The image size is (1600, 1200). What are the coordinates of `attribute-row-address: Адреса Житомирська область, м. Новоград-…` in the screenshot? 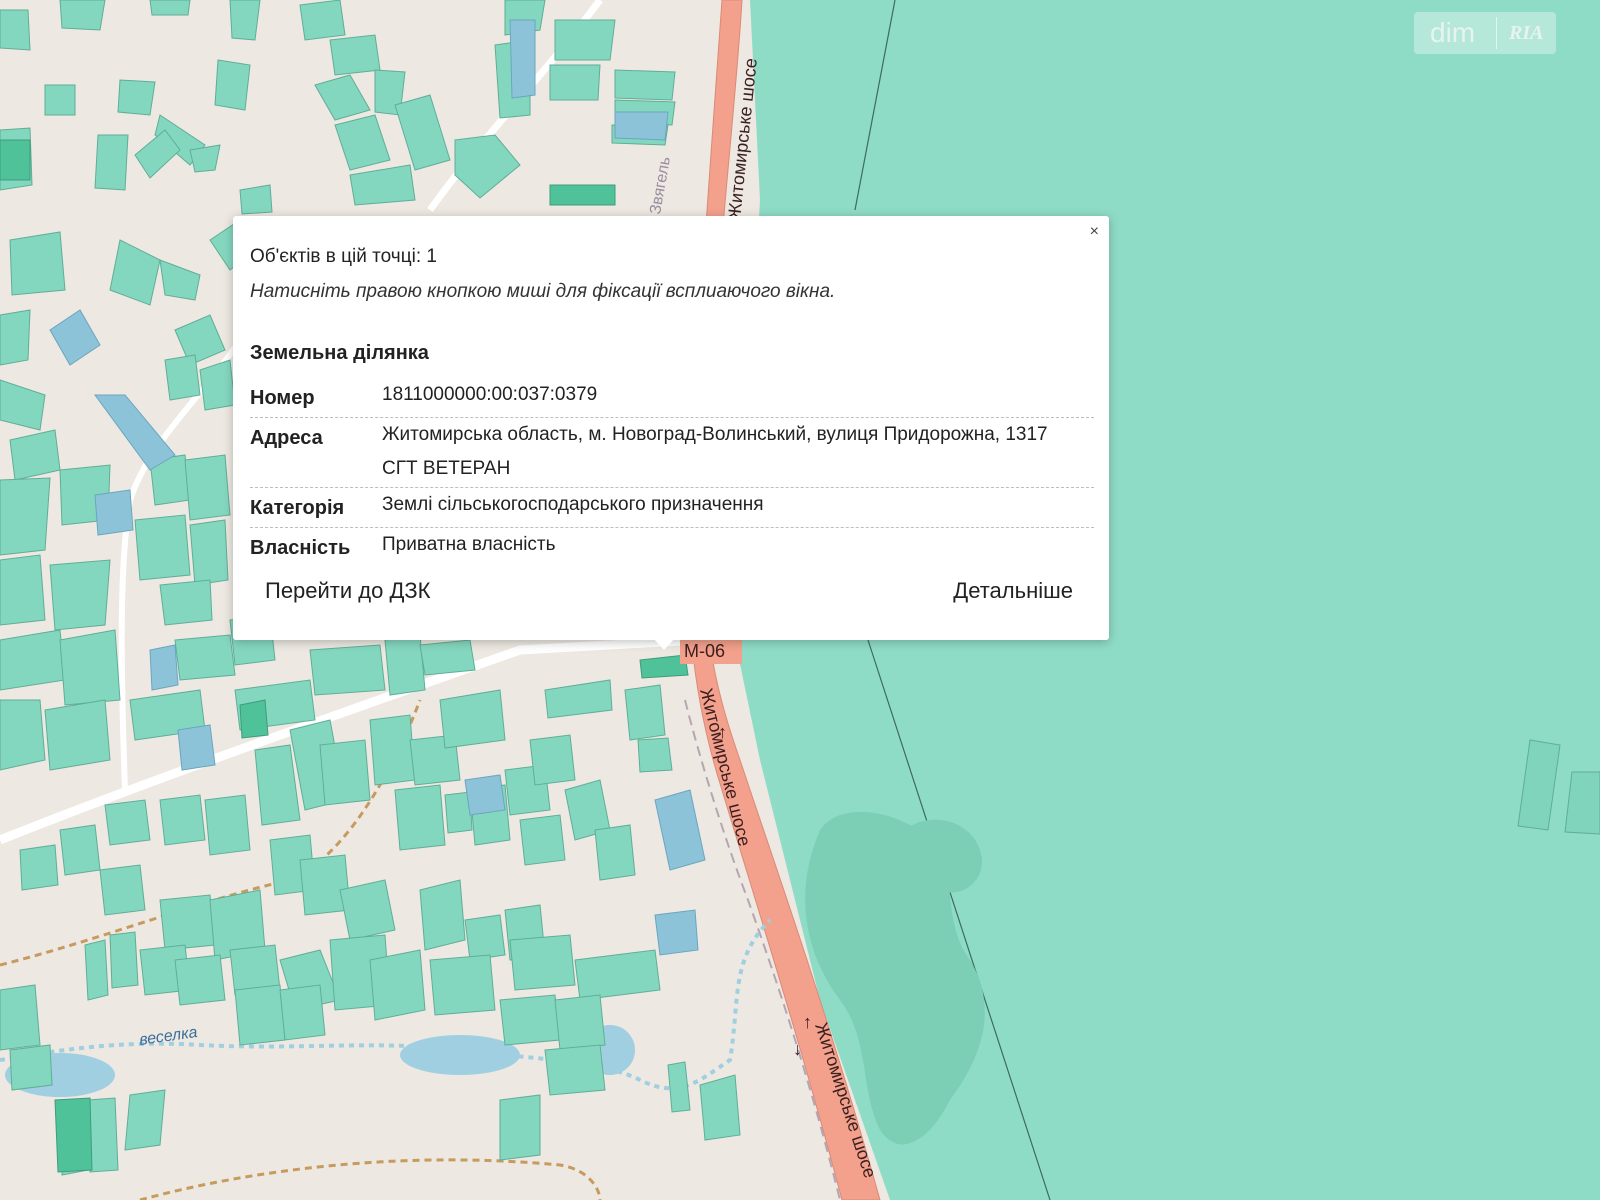 It's located at (672, 453).